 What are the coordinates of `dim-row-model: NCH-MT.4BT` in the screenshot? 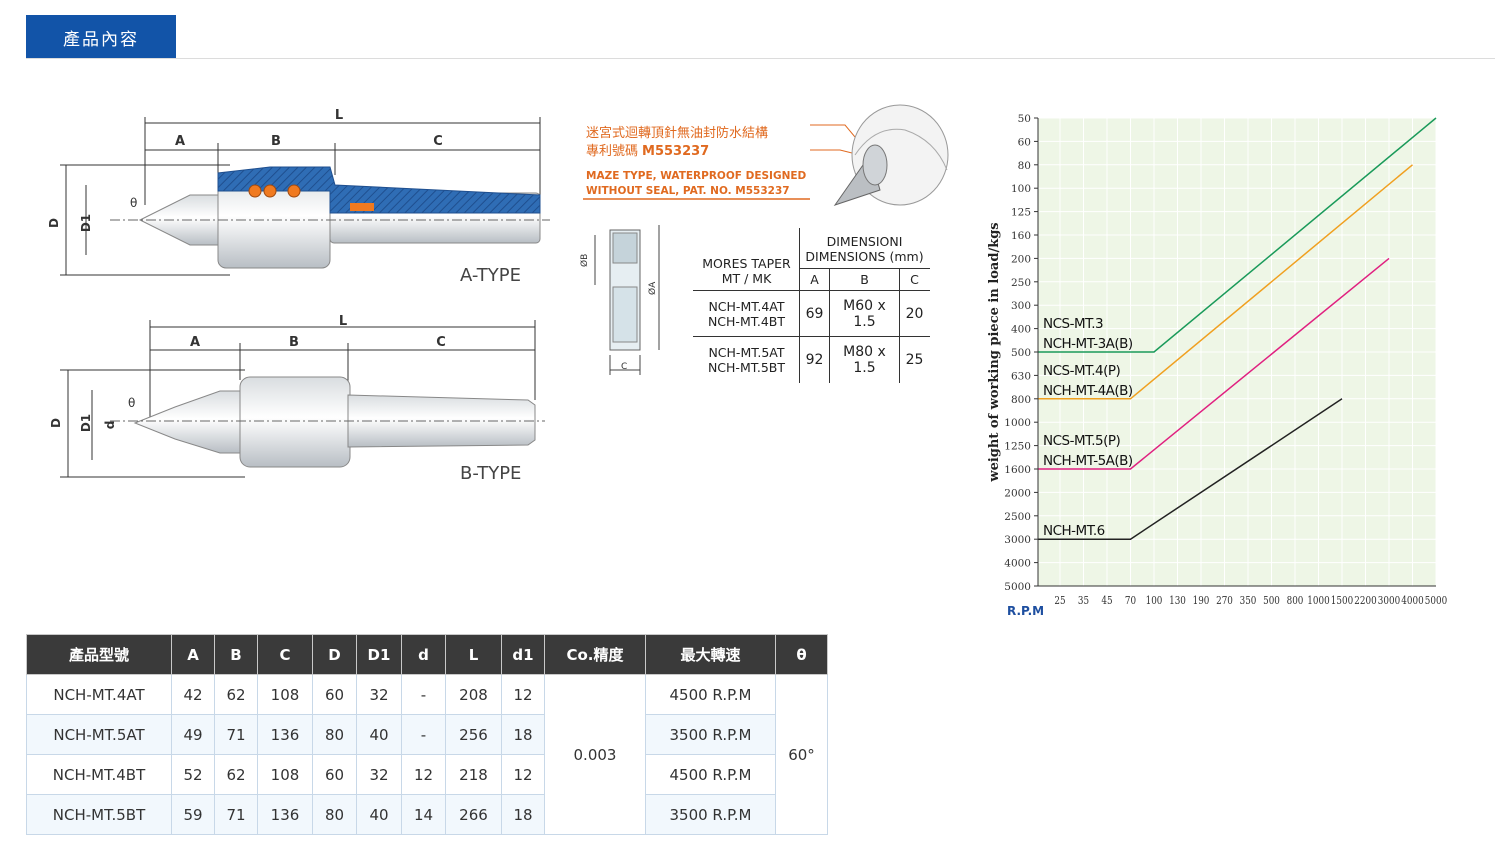 It's located at (746, 321).